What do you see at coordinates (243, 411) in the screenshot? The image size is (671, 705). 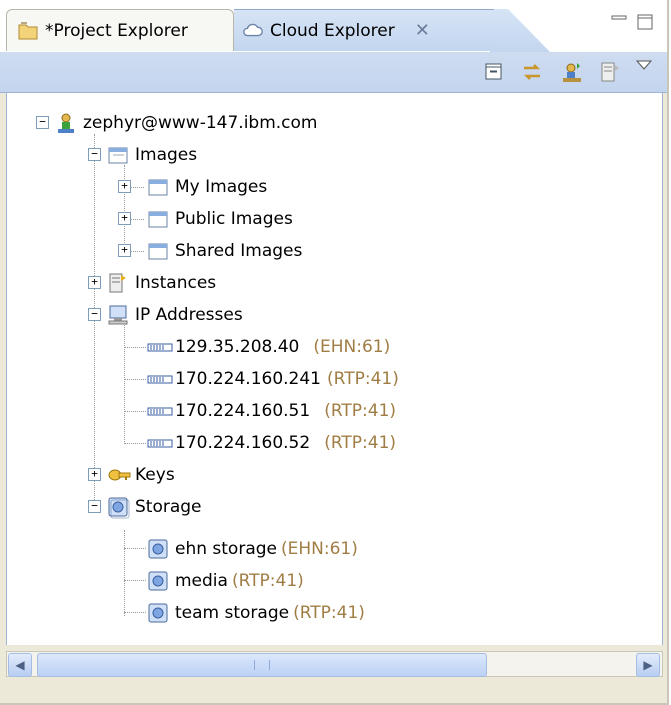 I see `ip-address-value: 170.224.160.51` at bounding box center [243, 411].